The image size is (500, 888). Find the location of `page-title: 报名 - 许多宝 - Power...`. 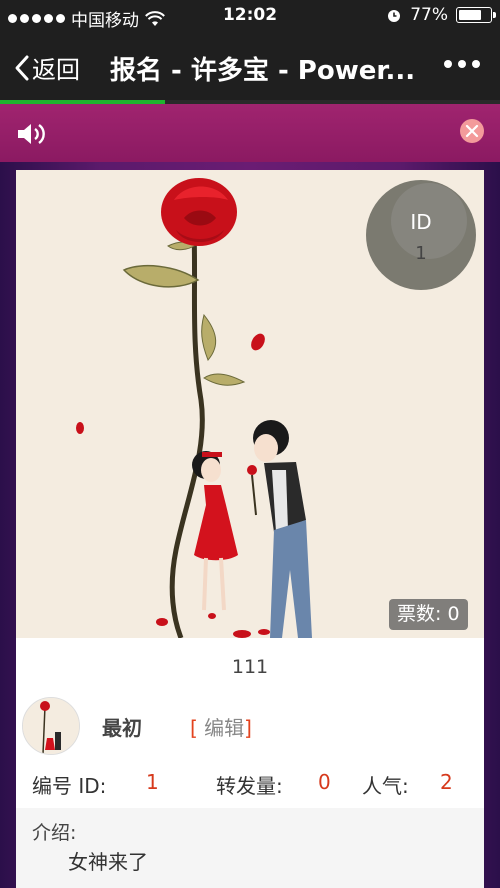

page-title: 报名 - 许多宝 - Power... is located at coordinates (263, 71).